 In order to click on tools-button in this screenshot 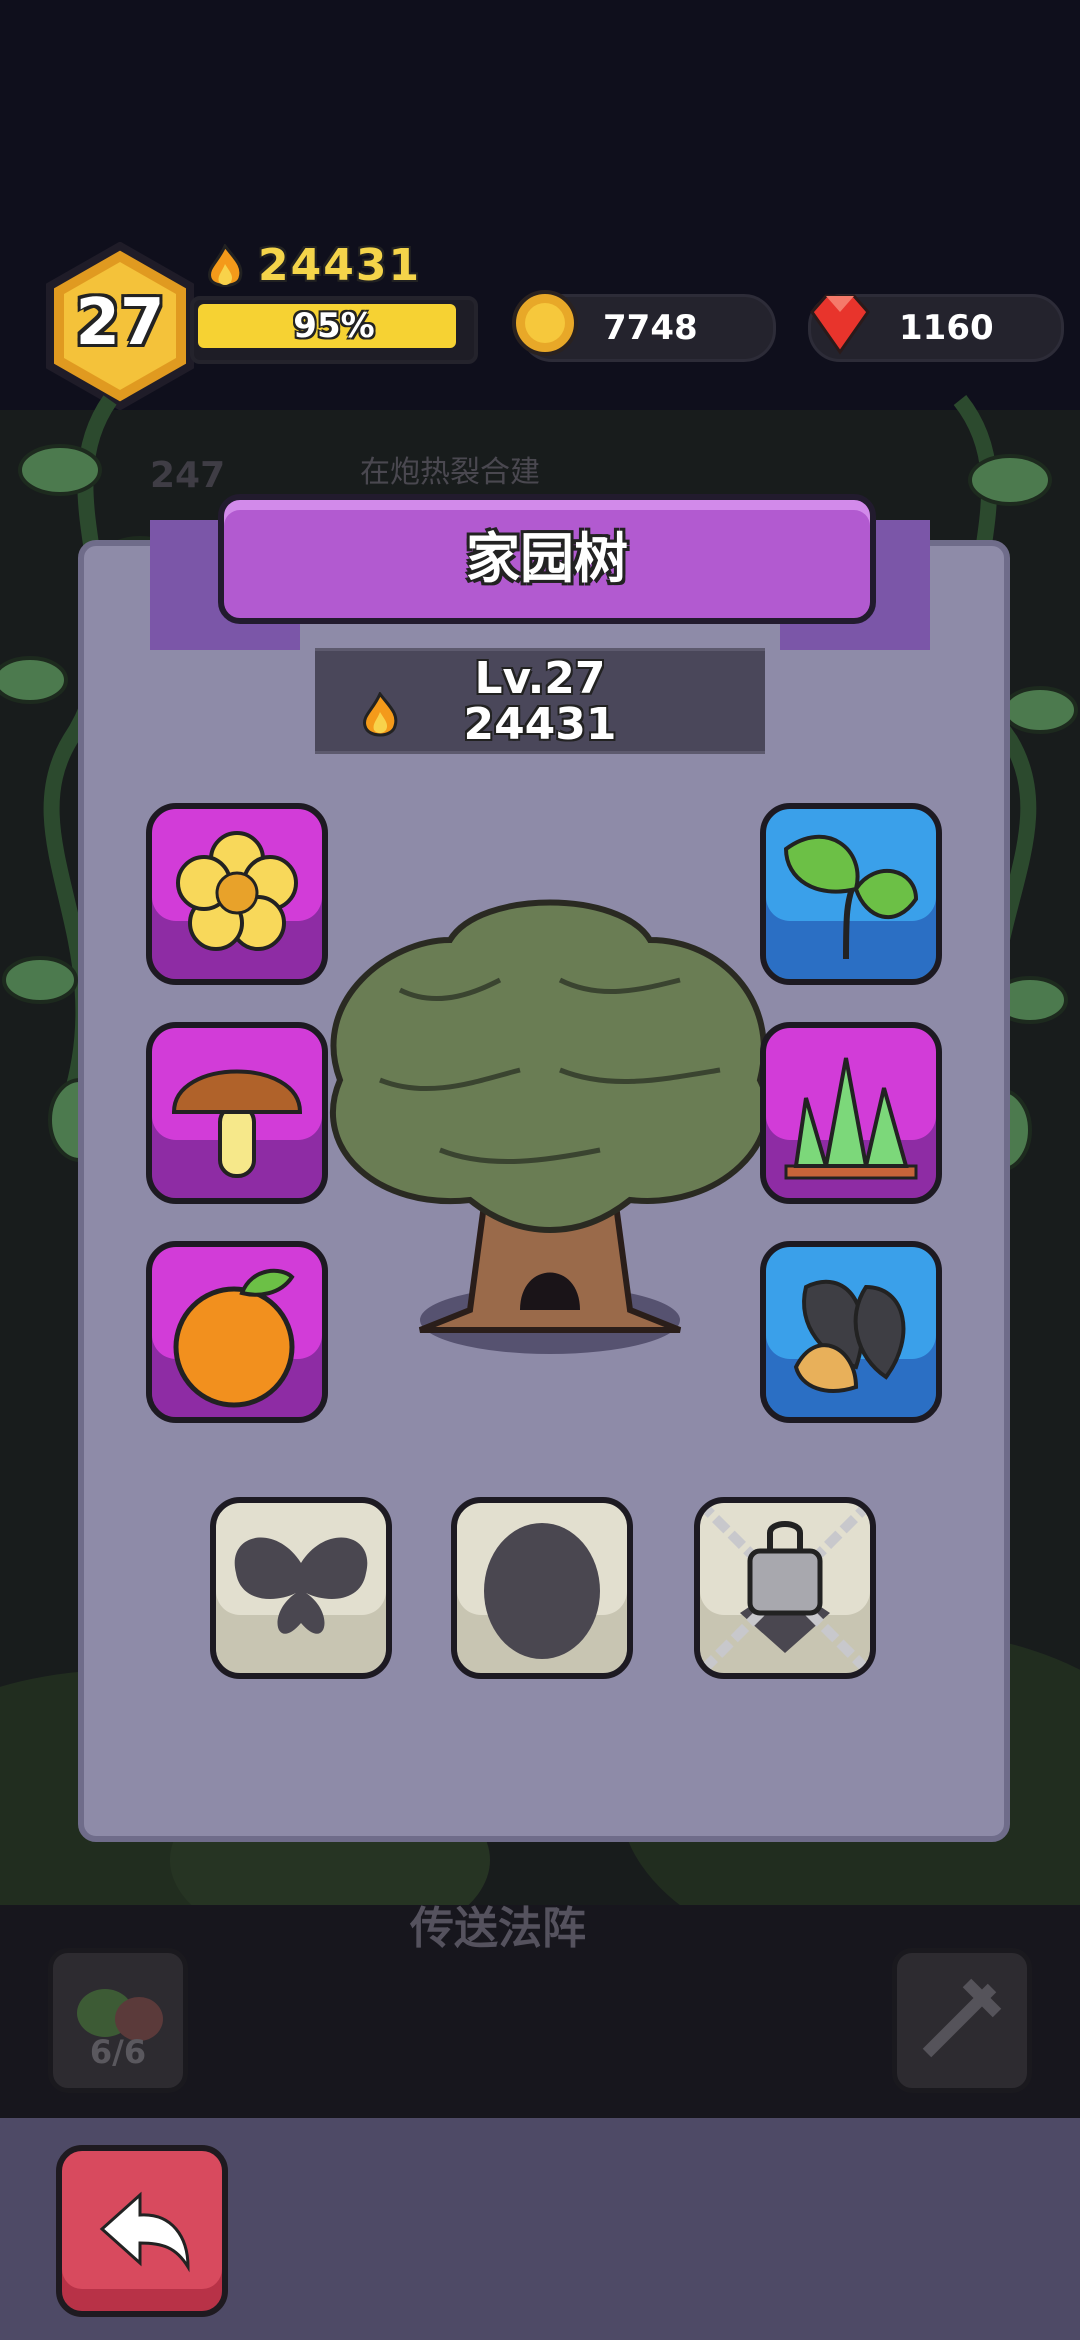, I will do `click(962, 2020)`.